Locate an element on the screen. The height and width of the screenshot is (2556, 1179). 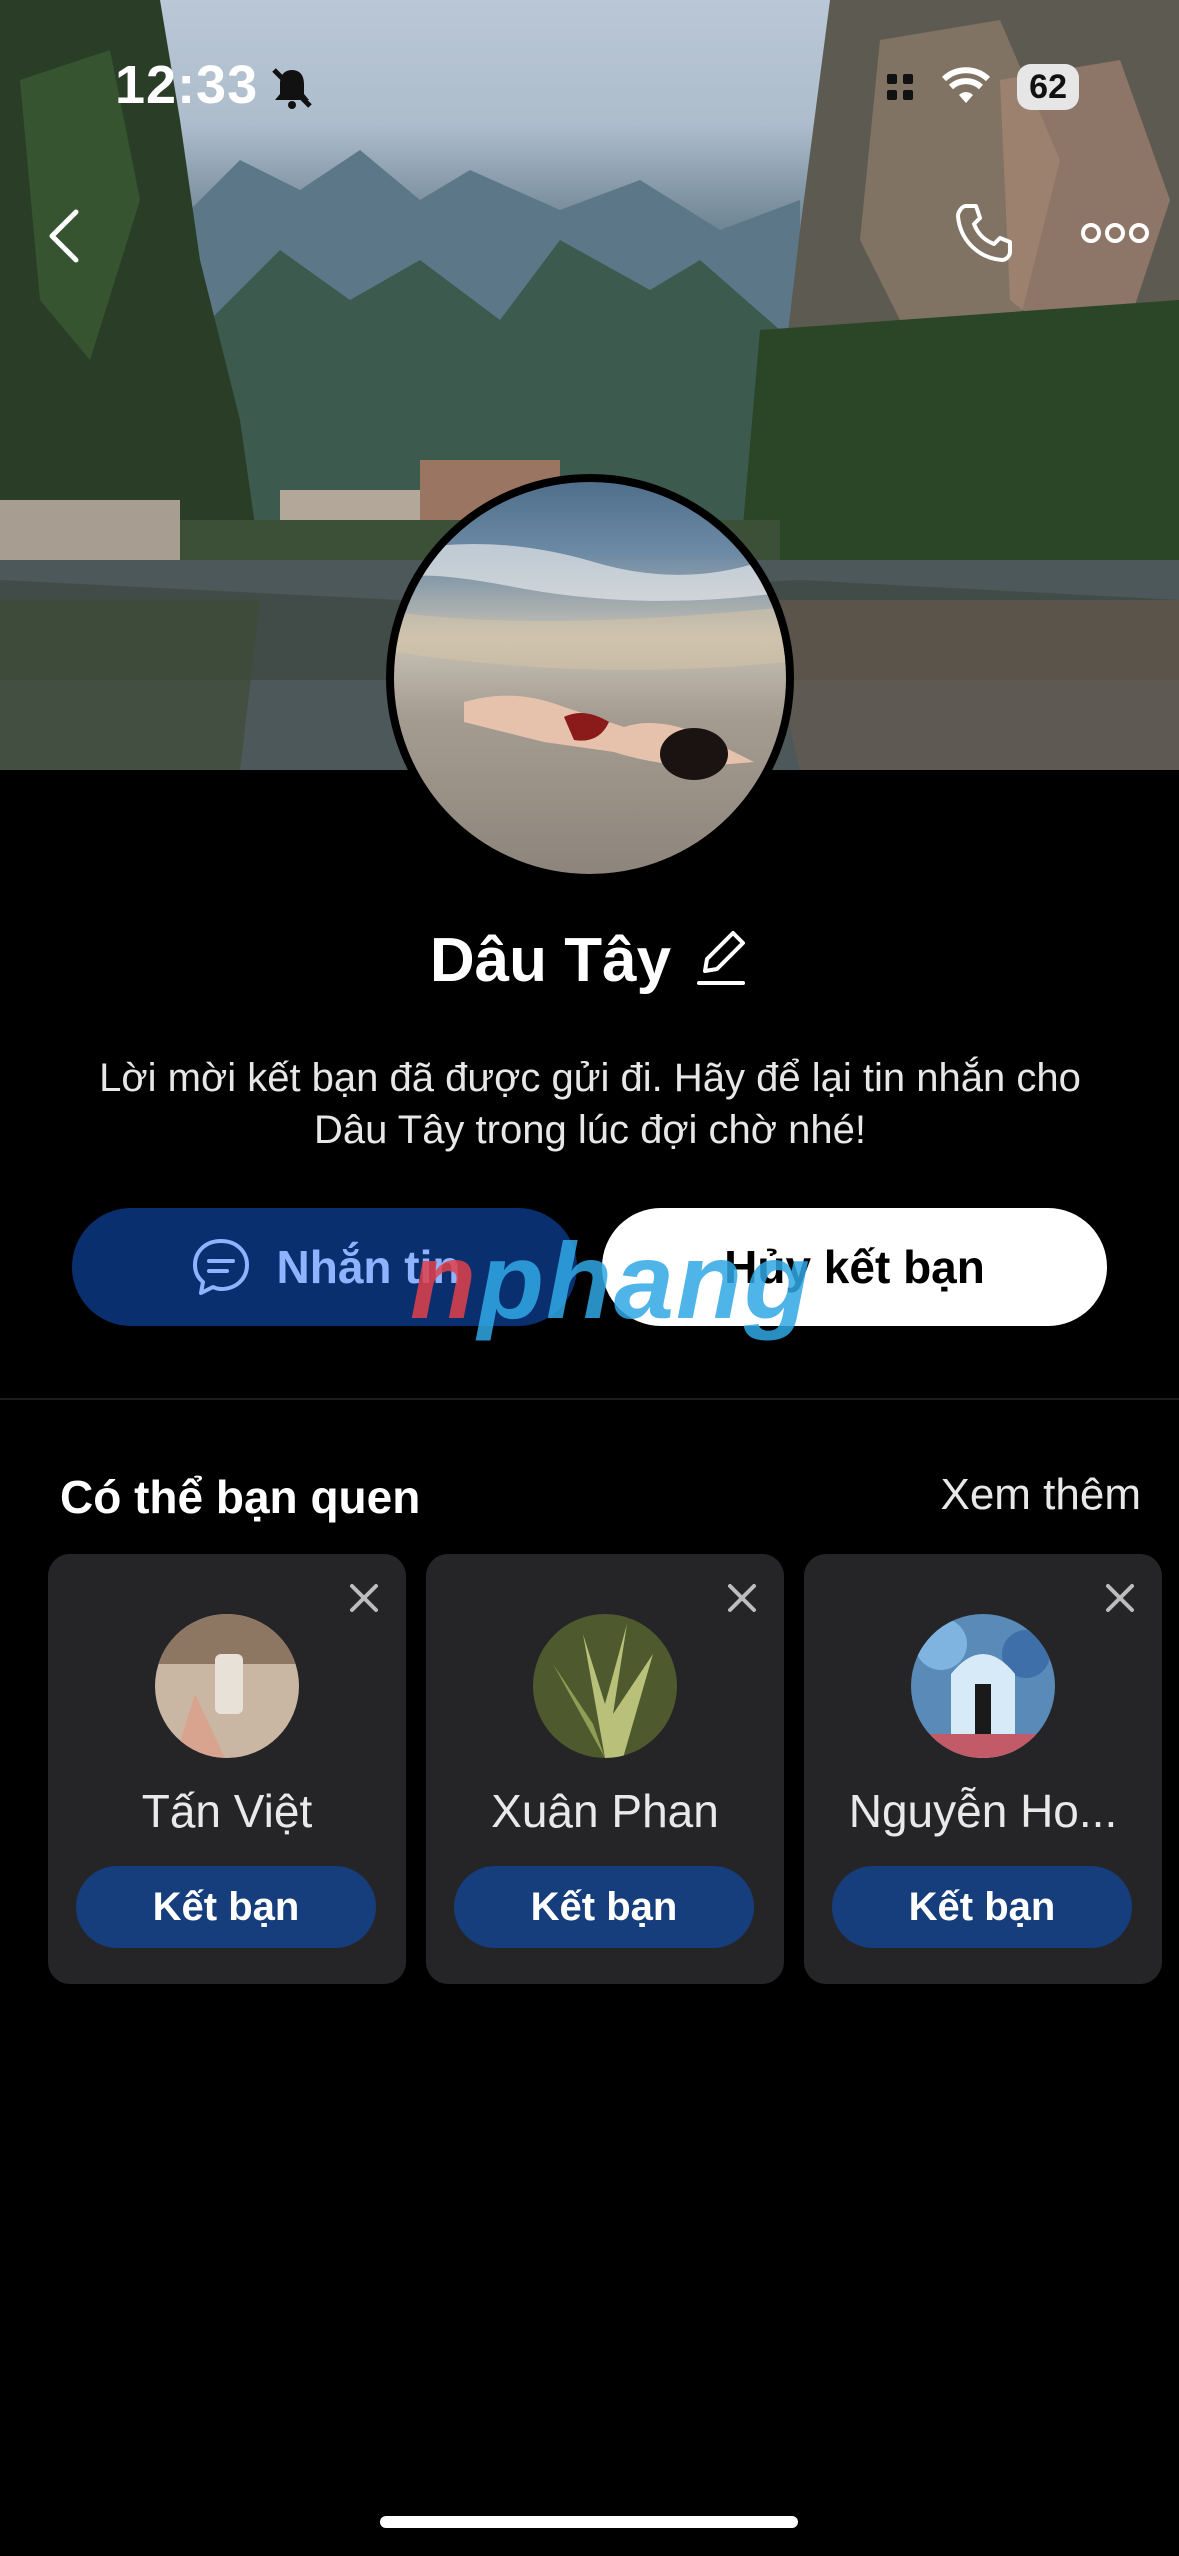
bell-slash-icon is located at coordinates (292, 88).